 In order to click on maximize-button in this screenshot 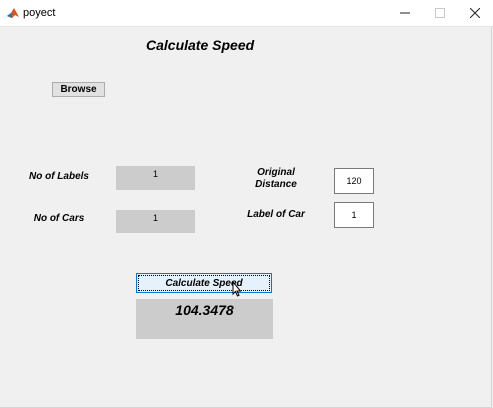, I will do `click(440, 13)`.